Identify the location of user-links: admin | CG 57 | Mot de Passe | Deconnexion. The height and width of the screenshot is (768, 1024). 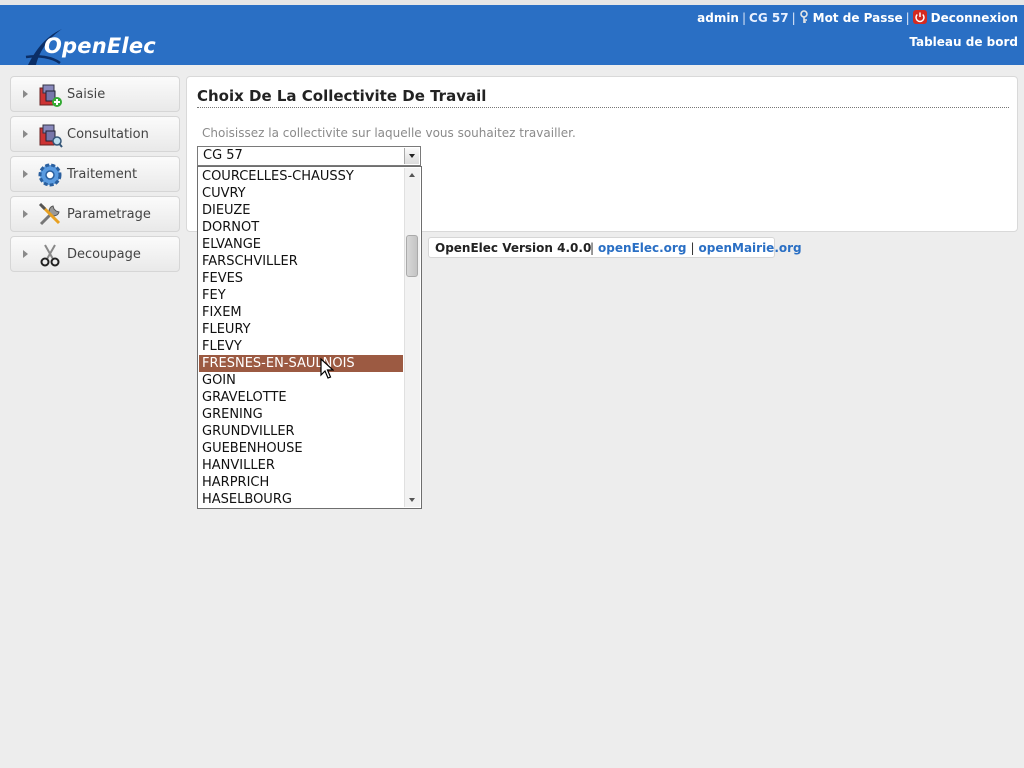
(857, 18).